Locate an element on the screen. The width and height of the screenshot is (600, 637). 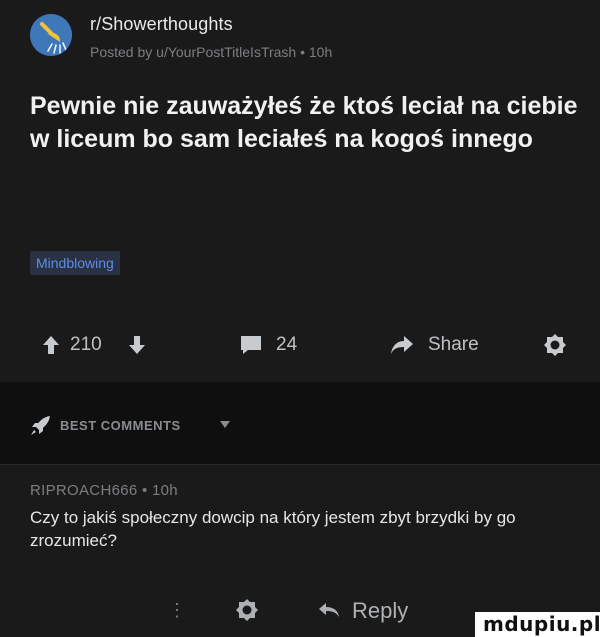
shower-icon is located at coordinates (51, 35).